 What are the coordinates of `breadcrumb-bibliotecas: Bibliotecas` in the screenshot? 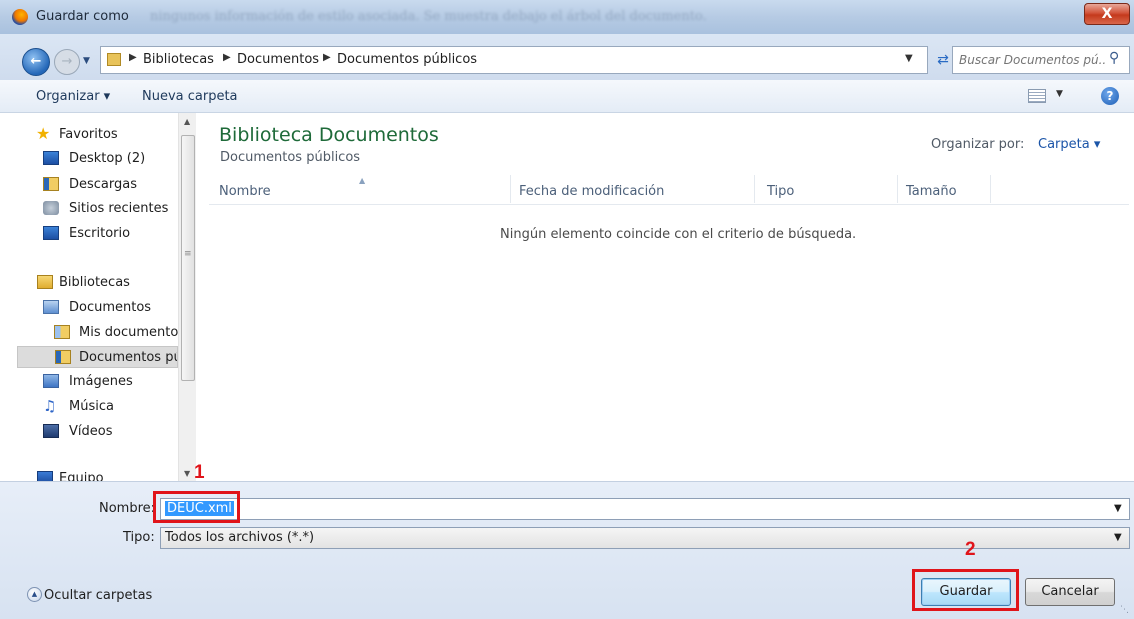 It's located at (178, 59).